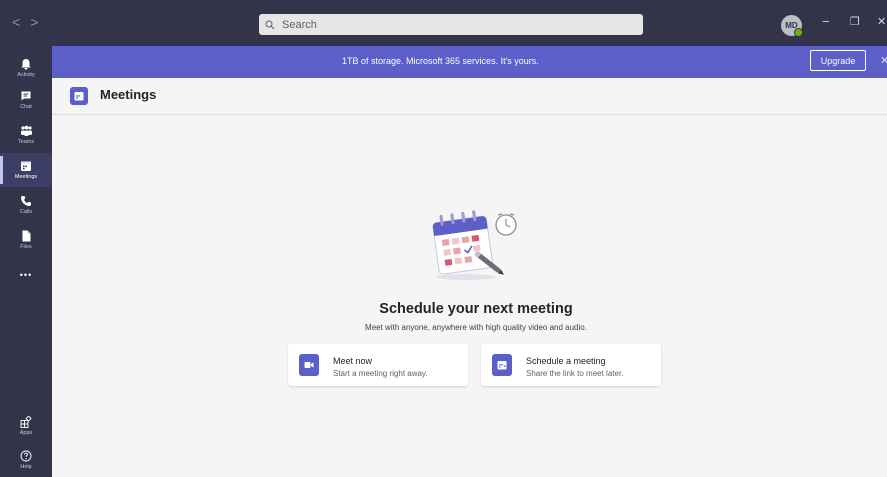  I want to click on rail-item-files: Files, so click(26, 240).